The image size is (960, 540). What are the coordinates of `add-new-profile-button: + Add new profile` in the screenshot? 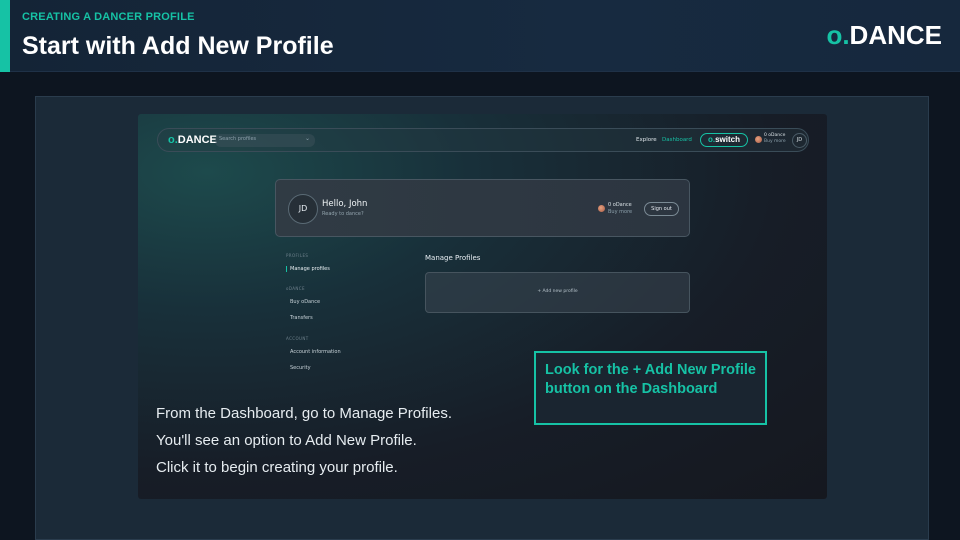 It's located at (557, 291).